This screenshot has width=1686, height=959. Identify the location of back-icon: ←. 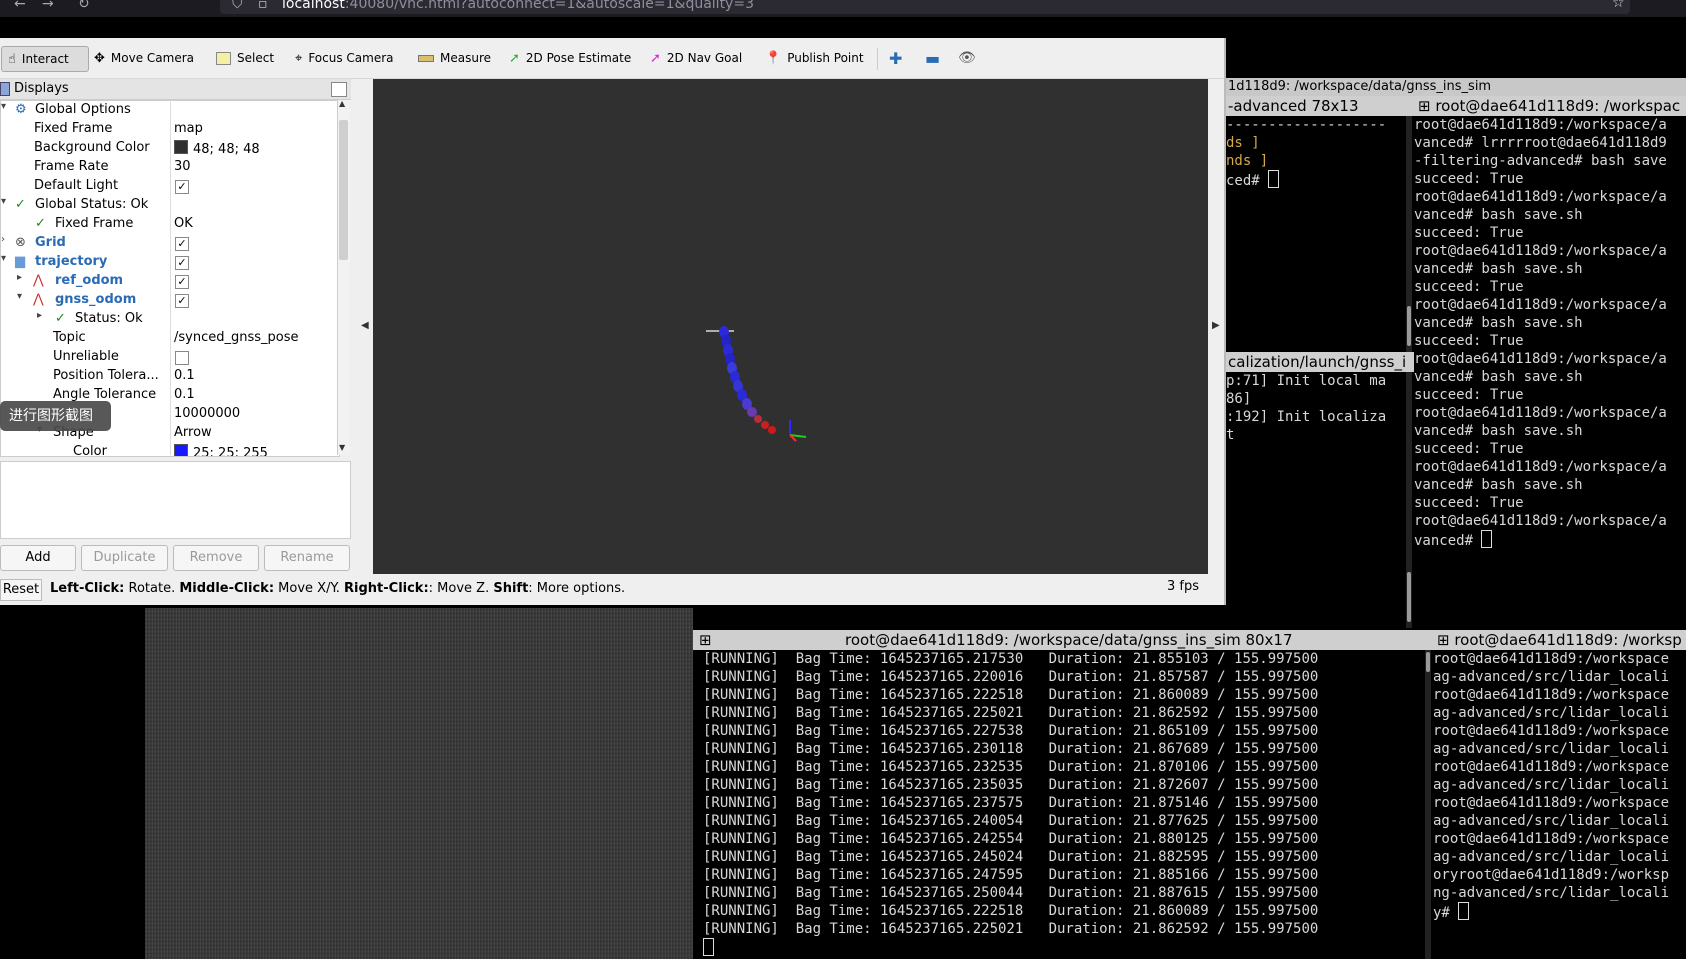
(20, 6).